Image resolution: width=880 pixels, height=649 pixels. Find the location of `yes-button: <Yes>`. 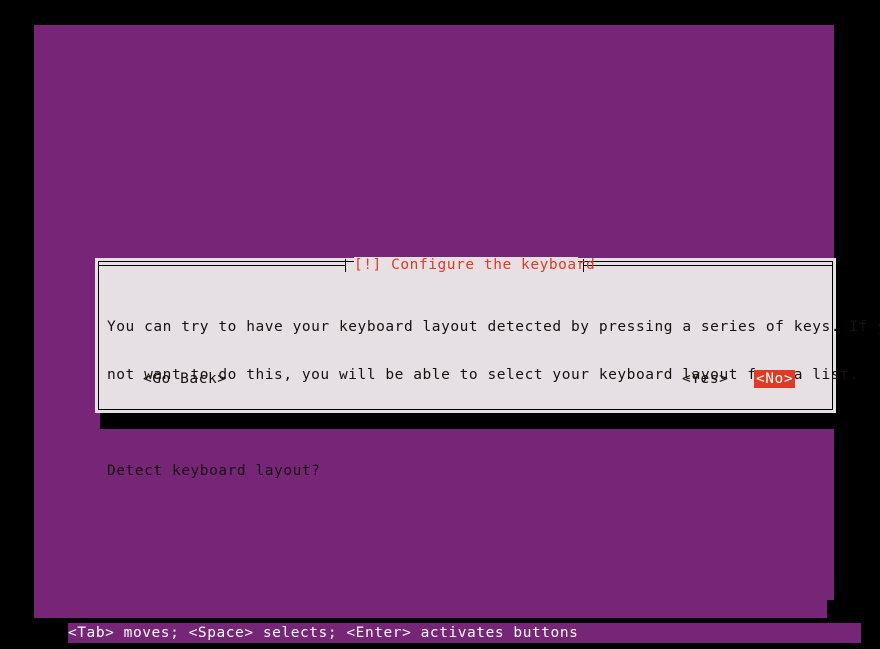

yes-button: <Yes> is located at coordinates (705, 379).